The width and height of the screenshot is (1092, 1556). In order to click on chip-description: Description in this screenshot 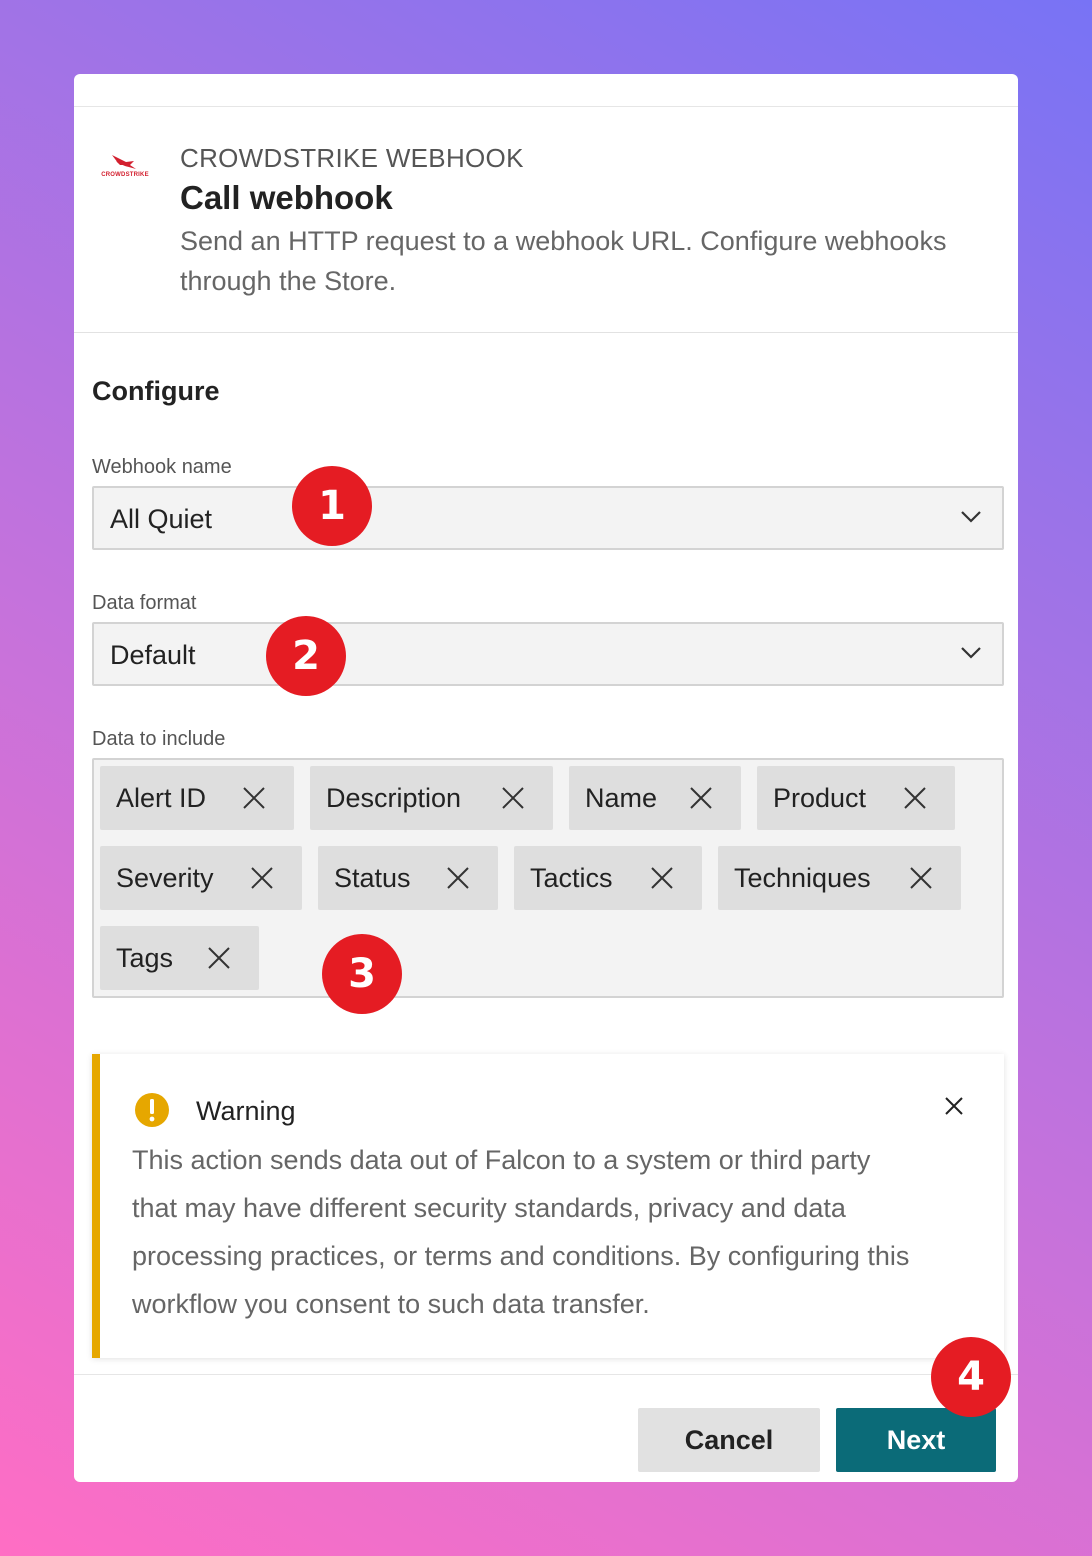, I will do `click(431, 798)`.